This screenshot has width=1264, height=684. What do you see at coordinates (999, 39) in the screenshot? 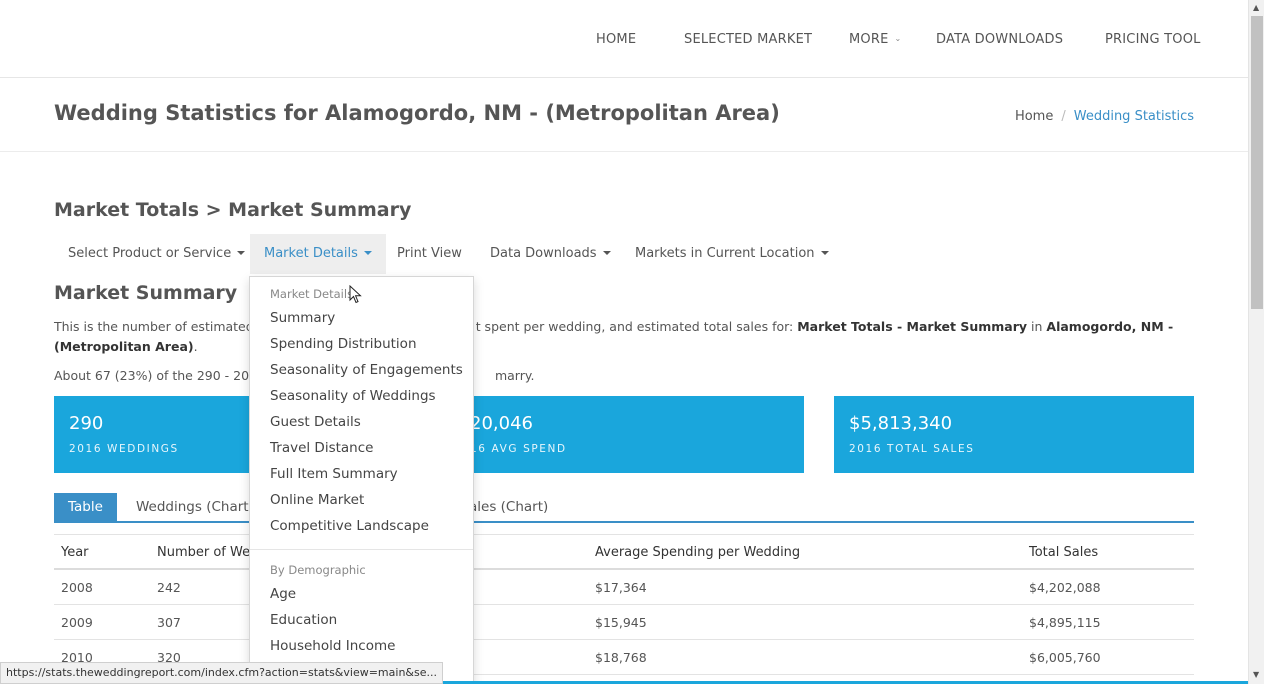
I see `nav-data-downloads: DATA DOWNLOADS` at bounding box center [999, 39].